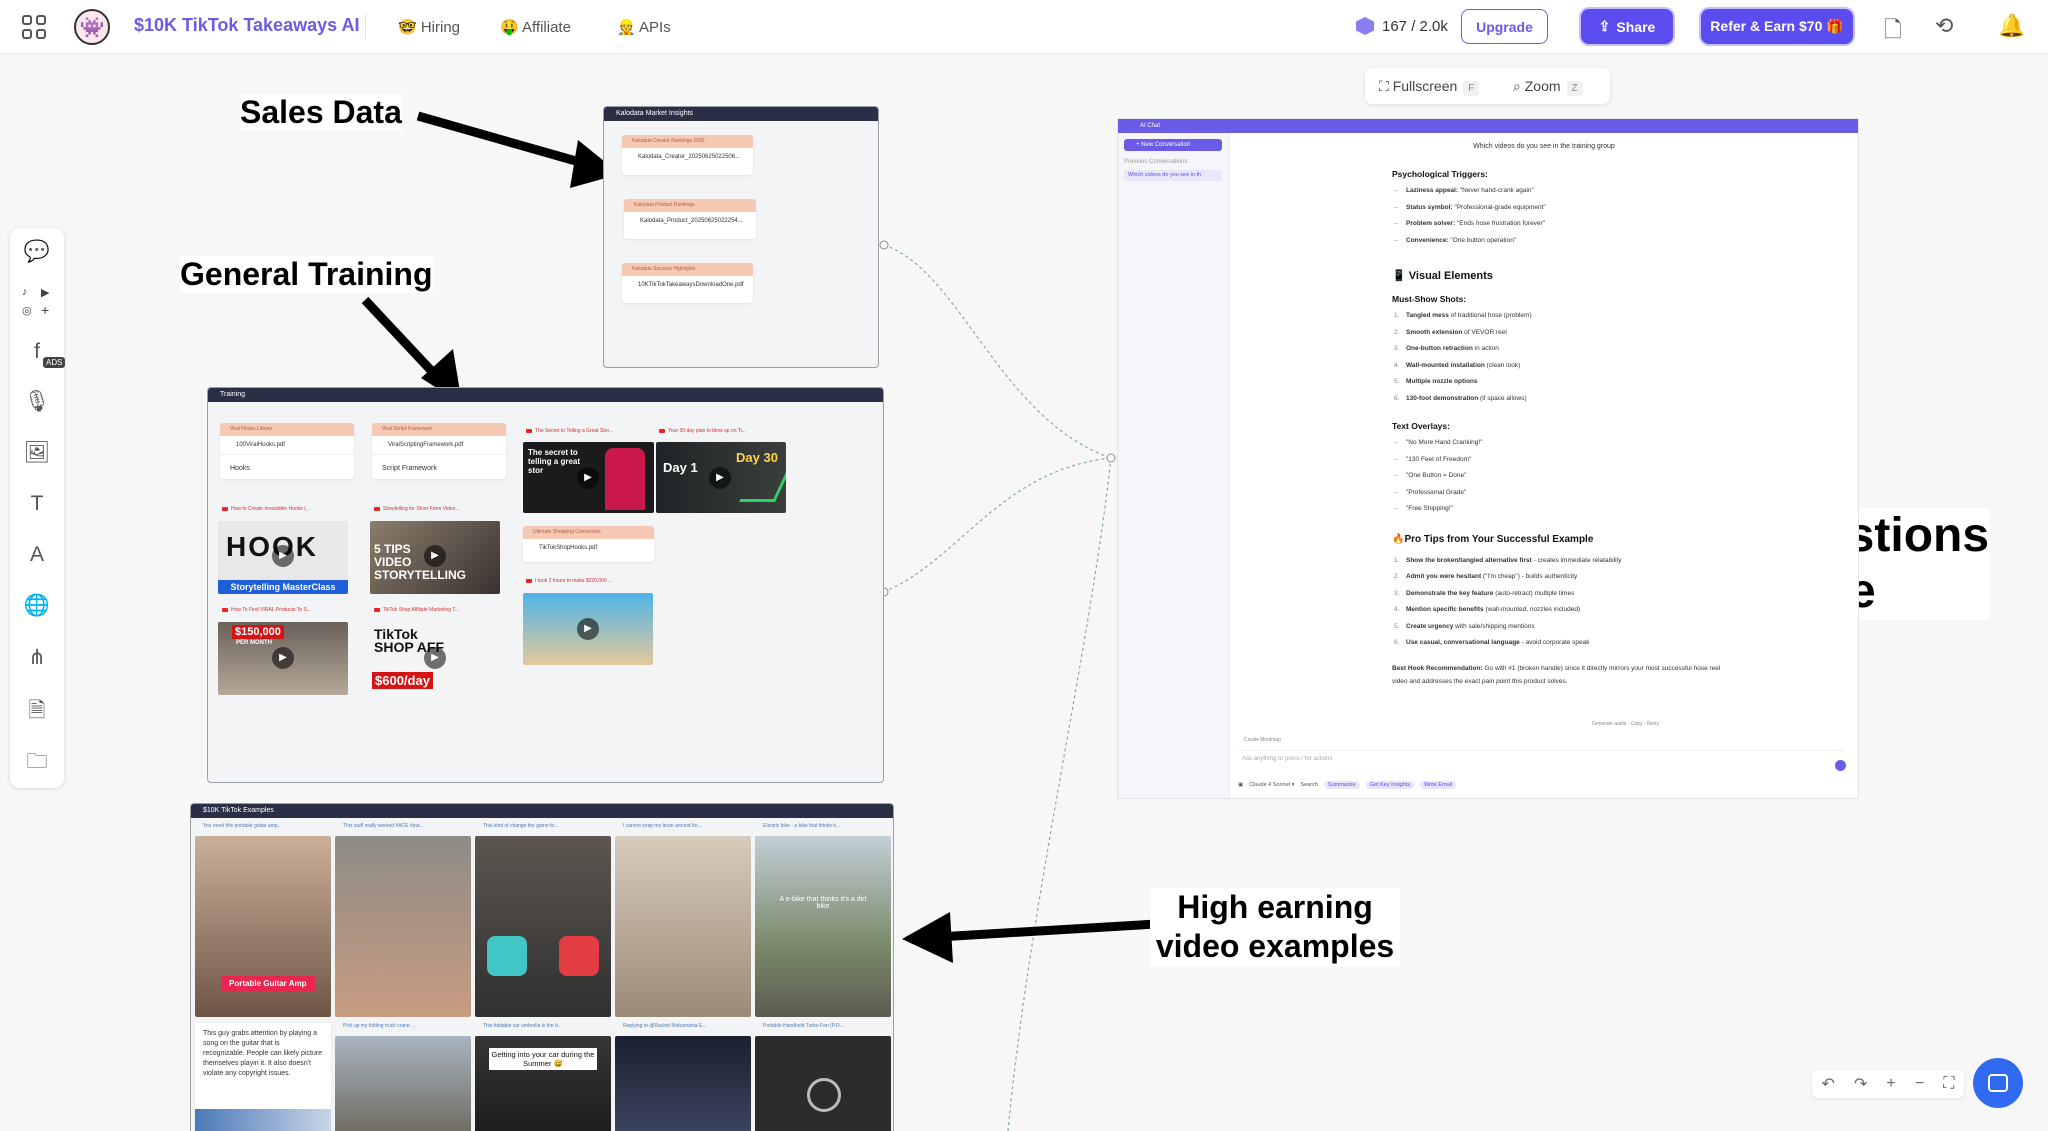 This screenshot has width=2048, height=1131. I want to click on attach-icon: ▣, so click(1240, 785).